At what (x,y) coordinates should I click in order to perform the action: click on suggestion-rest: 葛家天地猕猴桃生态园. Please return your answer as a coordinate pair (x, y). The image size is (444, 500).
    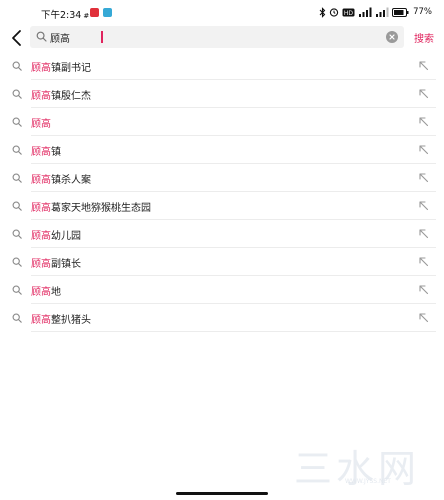
    Looking at the image, I should click on (101, 208).